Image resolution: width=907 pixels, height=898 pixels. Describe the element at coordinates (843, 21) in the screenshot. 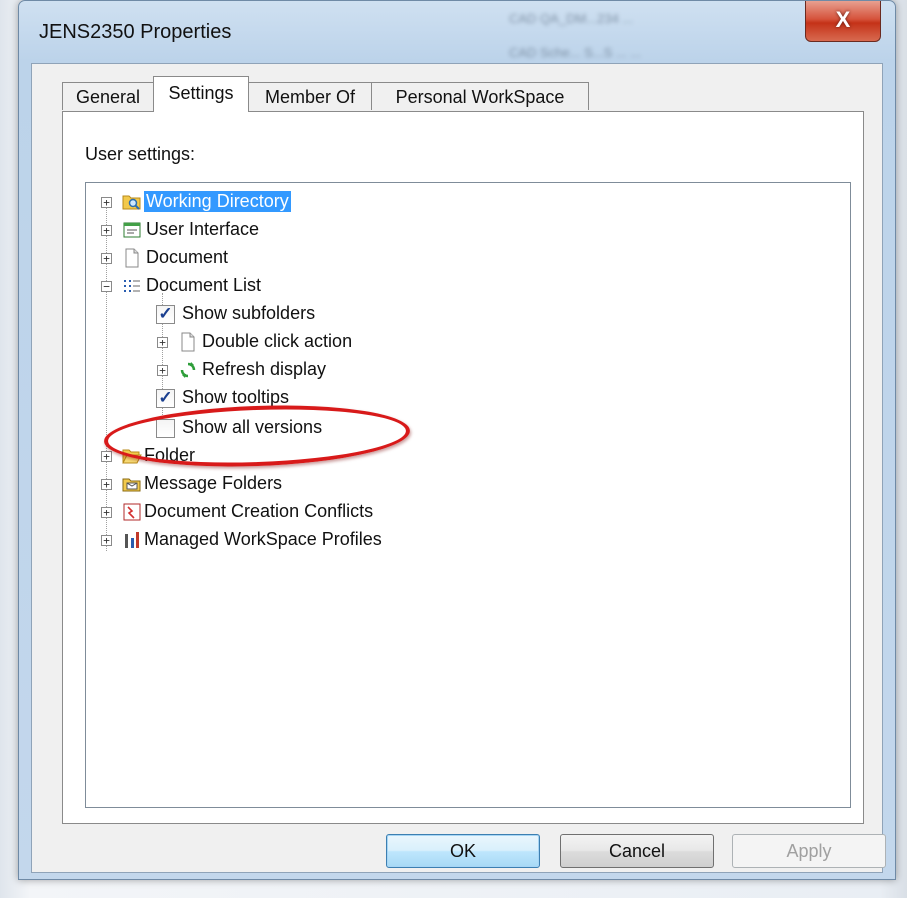

I see `close-button: X` at that location.